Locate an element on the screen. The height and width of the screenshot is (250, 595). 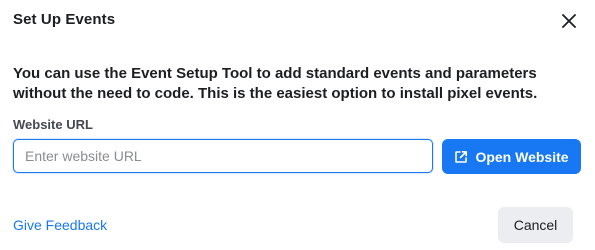
open-website-button: Open Website is located at coordinates (511, 156).